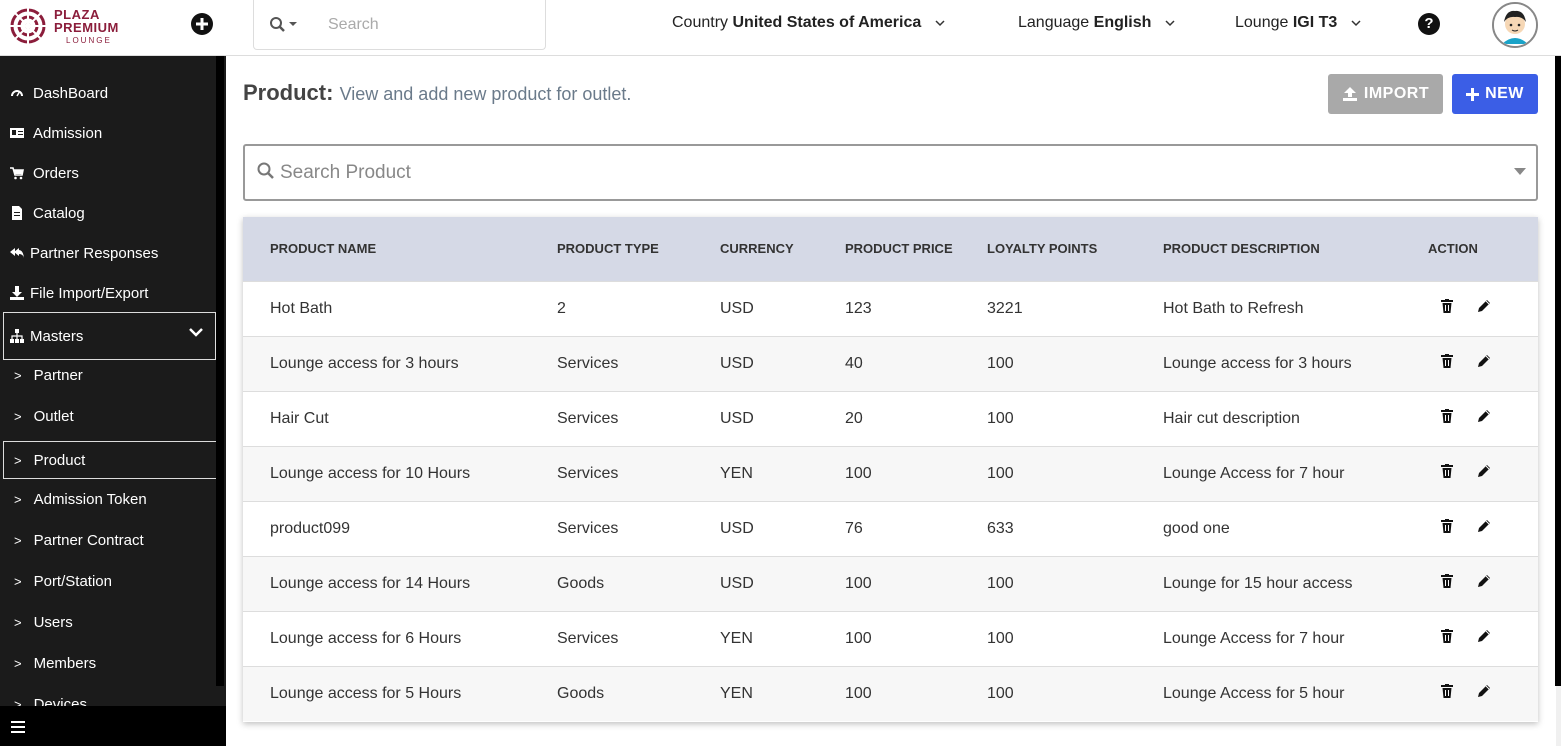  I want to click on help-icon: ?, so click(1429, 24).